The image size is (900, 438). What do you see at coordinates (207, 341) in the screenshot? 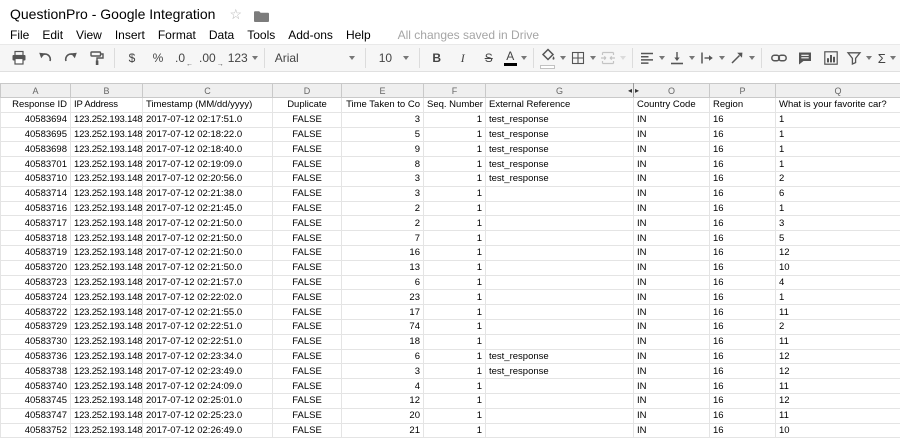
I see `cell: 2017-07-12 02:22:51.0` at bounding box center [207, 341].